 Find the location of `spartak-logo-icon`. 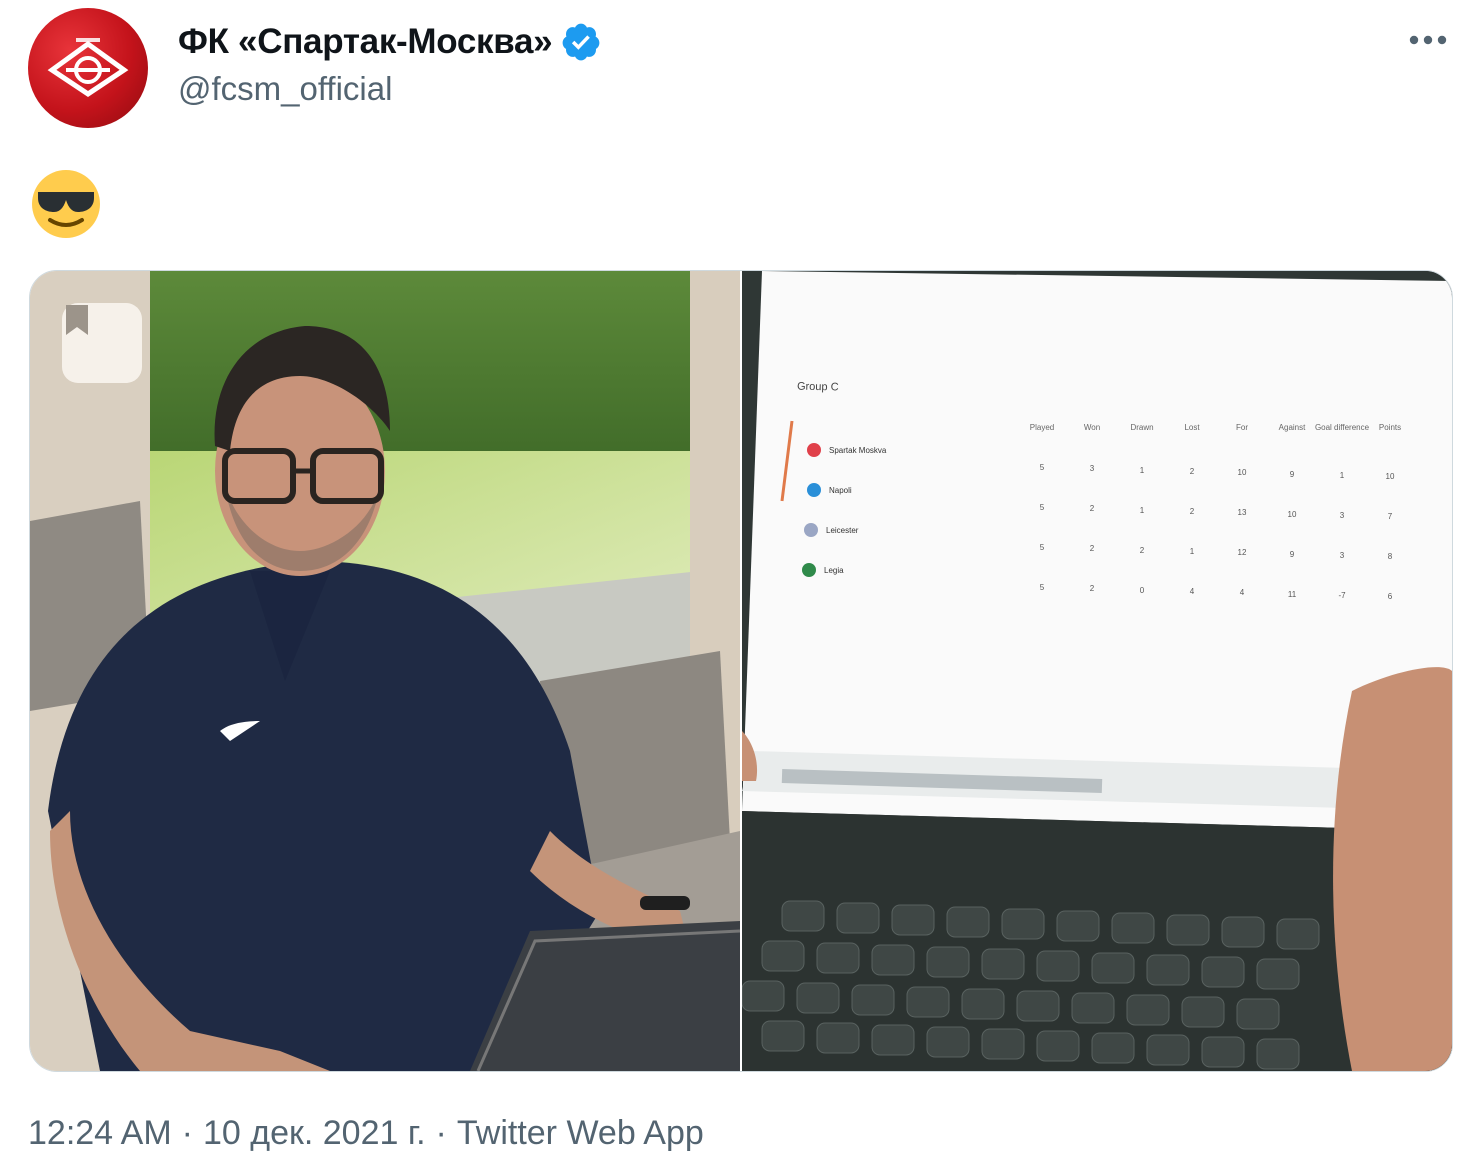

spartak-logo-icon is located at coordinates (88, 68).